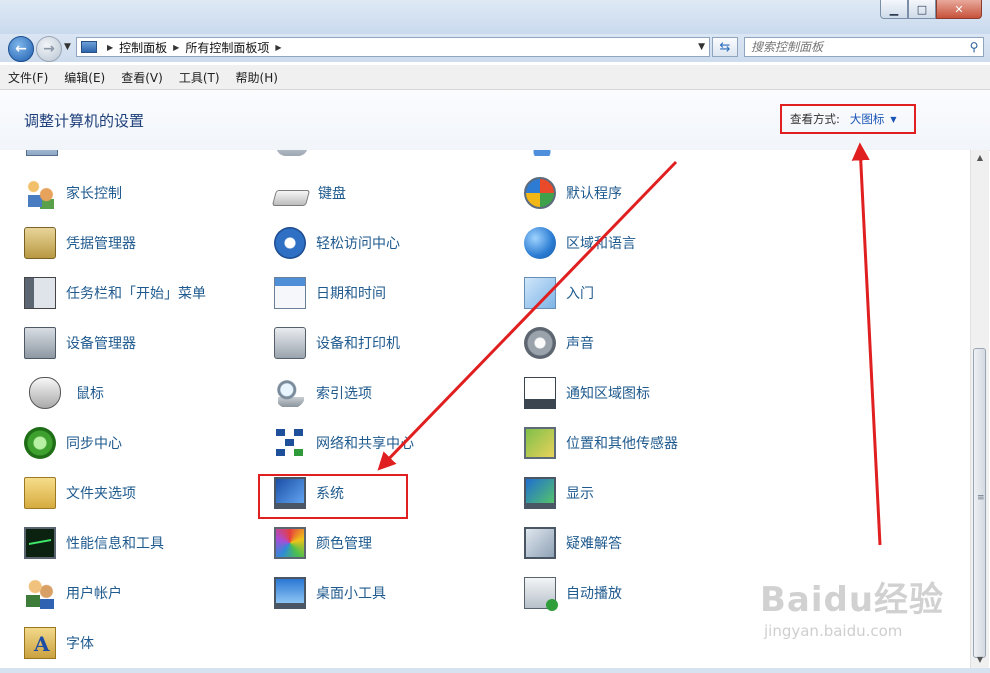 The width and height of the screenshot is (990, 673). Describe the element at coordinates (101, 244) in the screenshot. I see `item-label: 凭据管理器` at that location.